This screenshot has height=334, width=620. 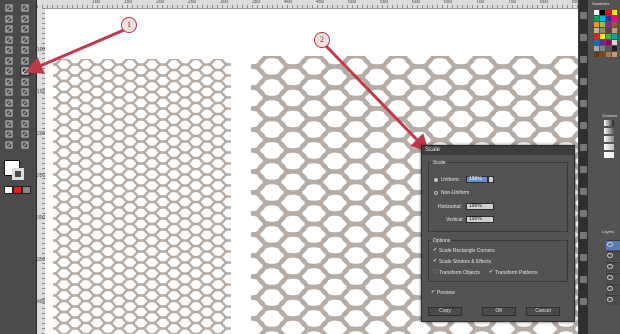 I want to click on scale-group-label: Scale, so click(x=439, y=163).